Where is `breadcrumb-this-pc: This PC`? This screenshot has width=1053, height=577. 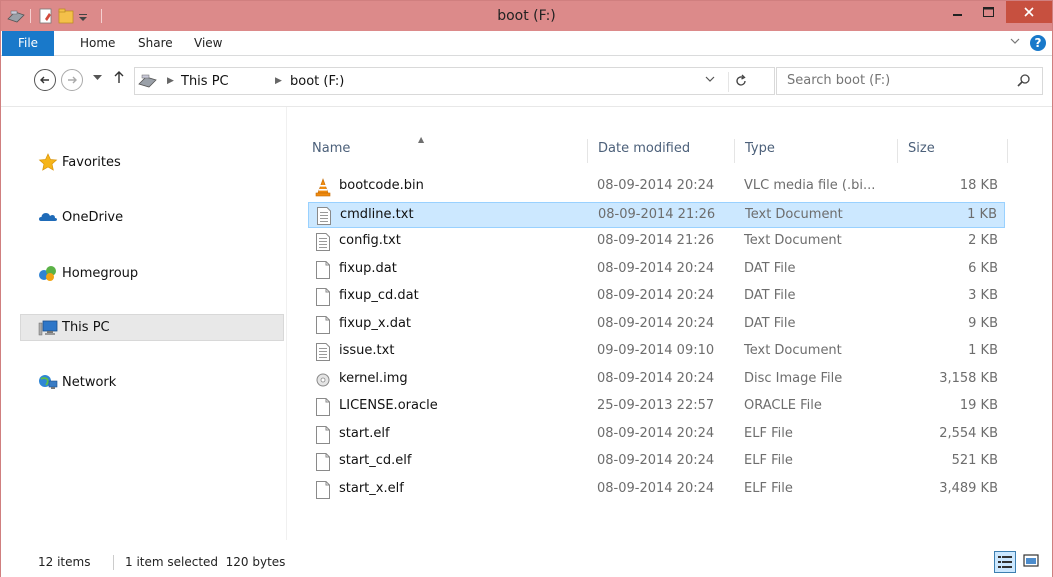
breadcrumb-this-pc: This PC is located at coordinates (205, 81).